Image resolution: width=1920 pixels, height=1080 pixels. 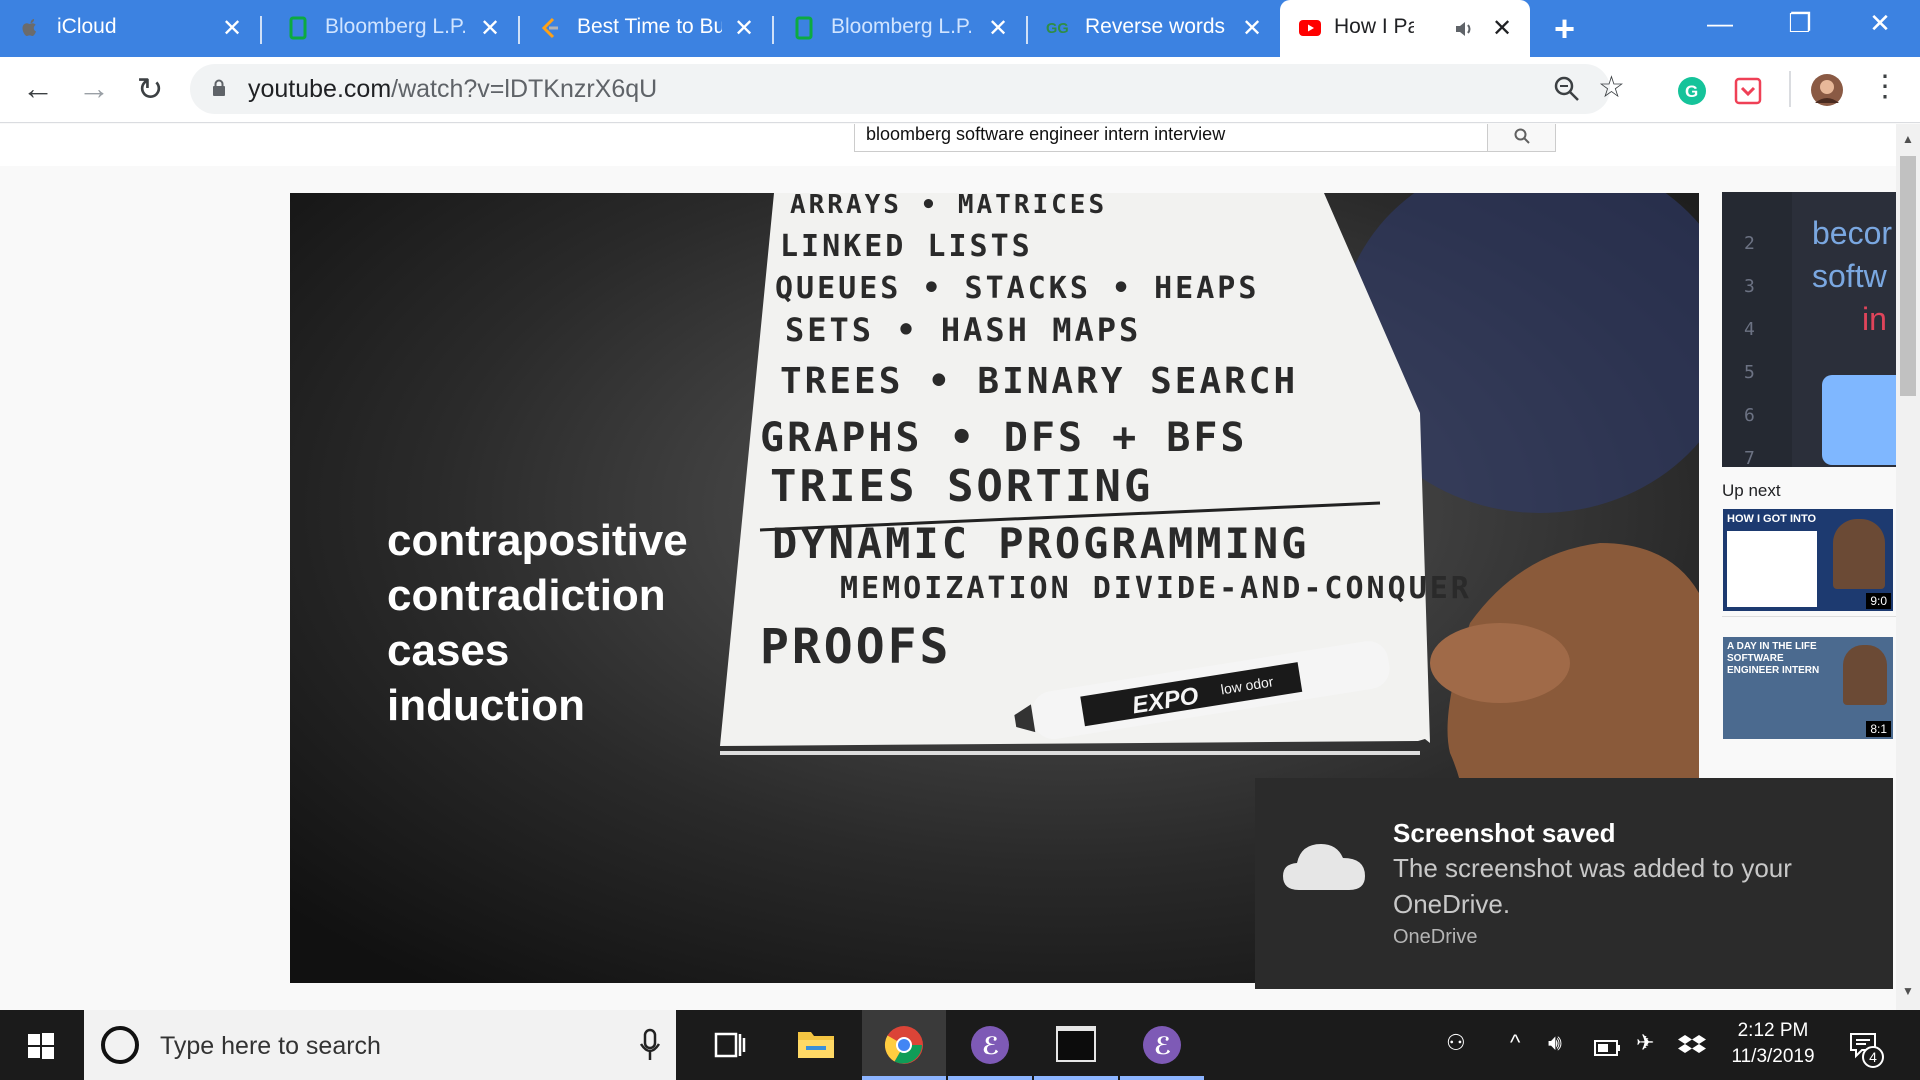 What do you see at coordinates (261, 30) in the screenshot?
I see `tab-separator` at bounding box center [261, 30].